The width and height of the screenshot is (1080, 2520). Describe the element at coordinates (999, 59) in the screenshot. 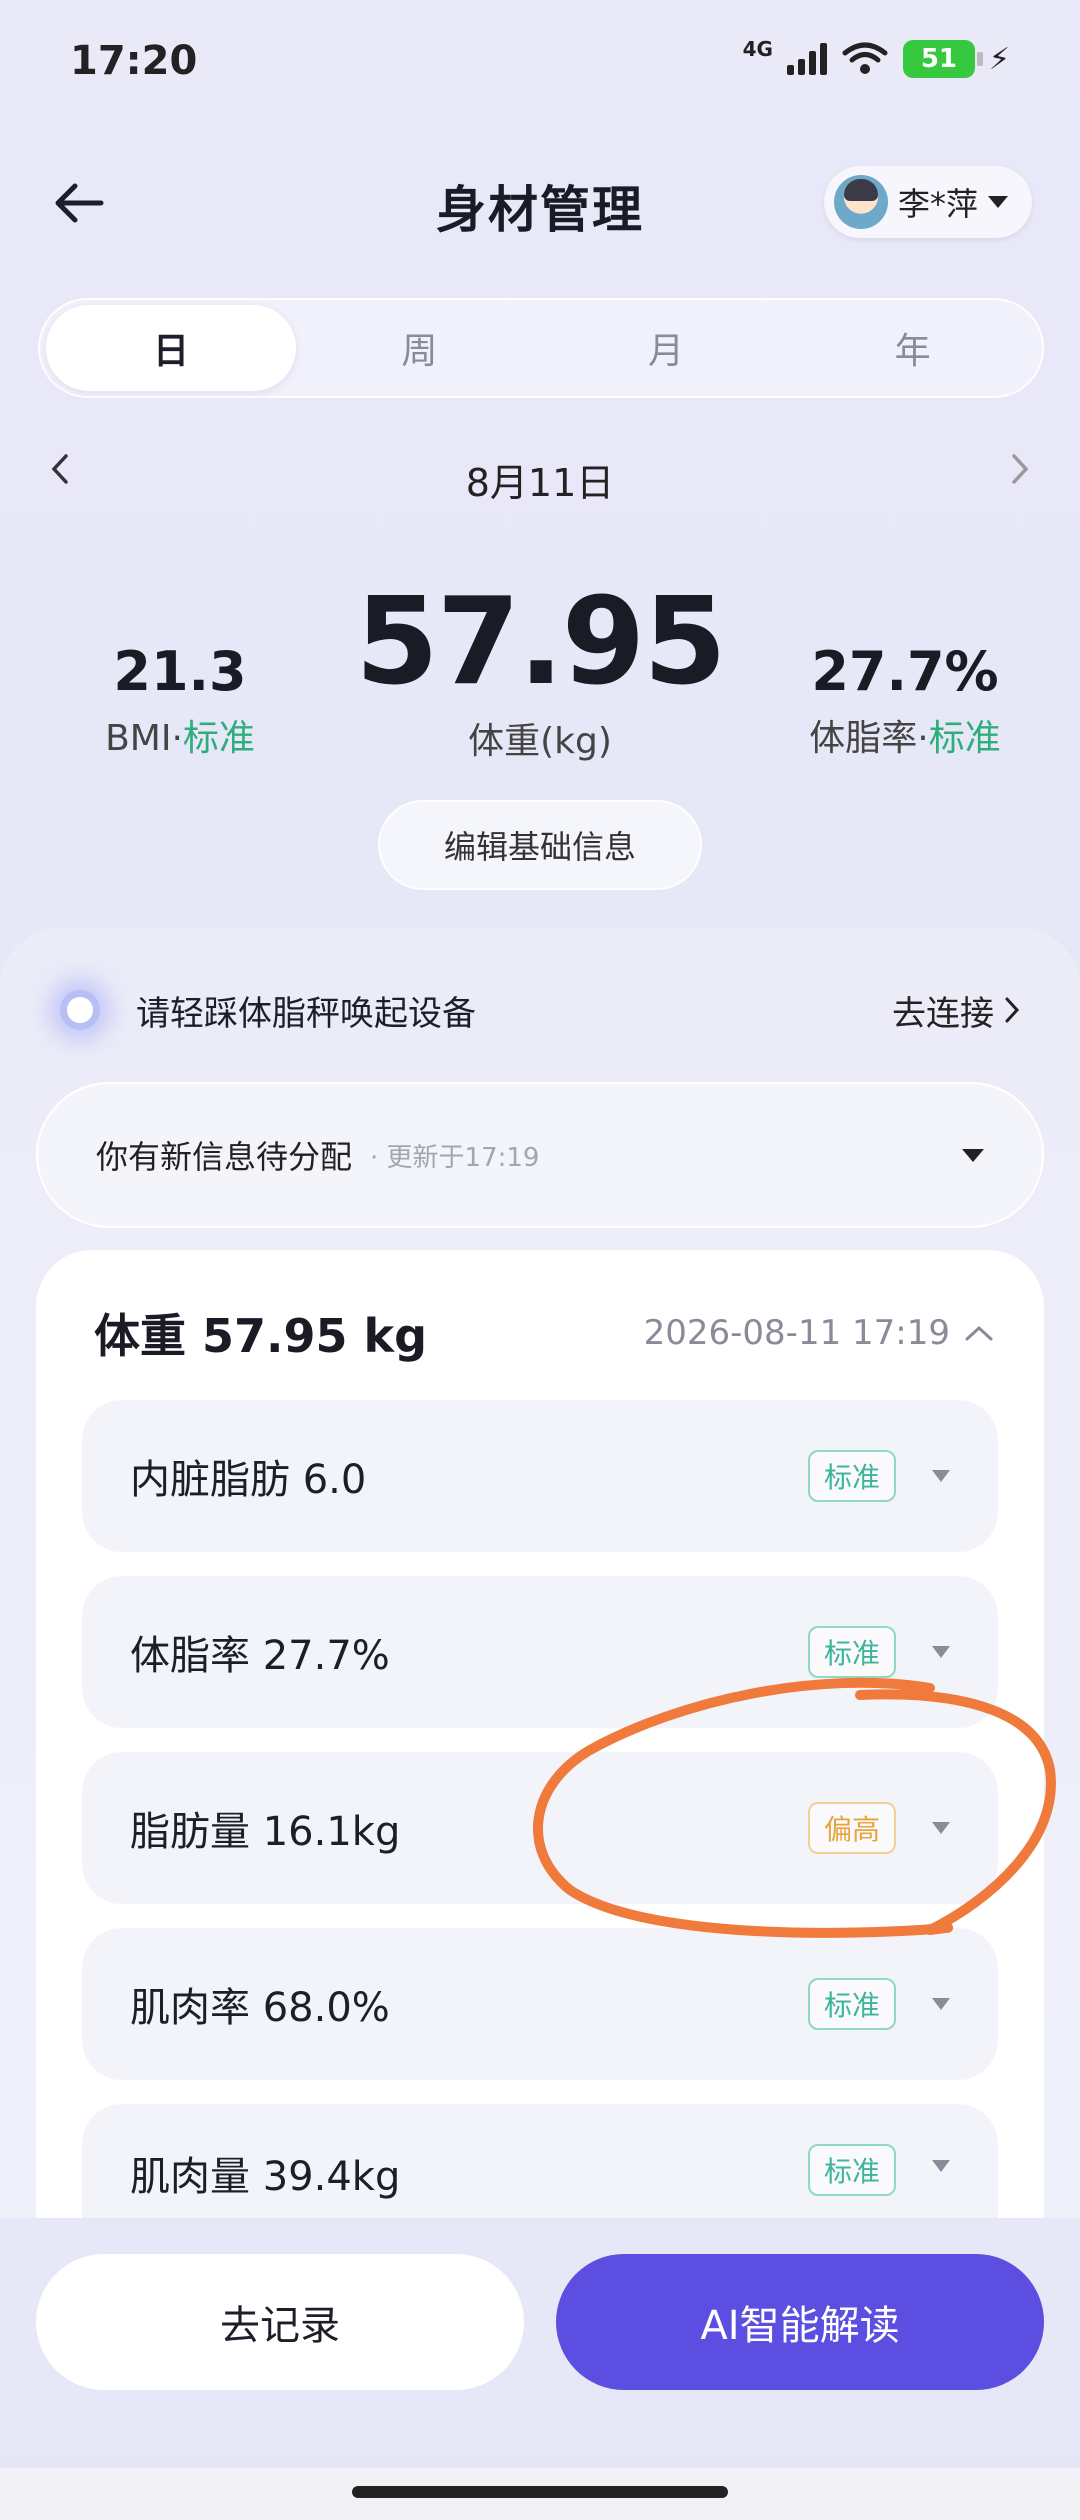

I see `charging-icon: ⚡` at that location.